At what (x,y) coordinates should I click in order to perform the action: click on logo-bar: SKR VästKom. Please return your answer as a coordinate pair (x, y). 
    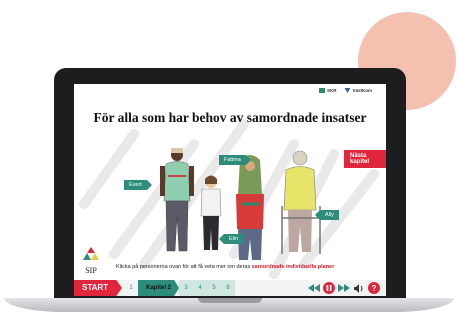
    Looking at the image, I should click on (345, 90).